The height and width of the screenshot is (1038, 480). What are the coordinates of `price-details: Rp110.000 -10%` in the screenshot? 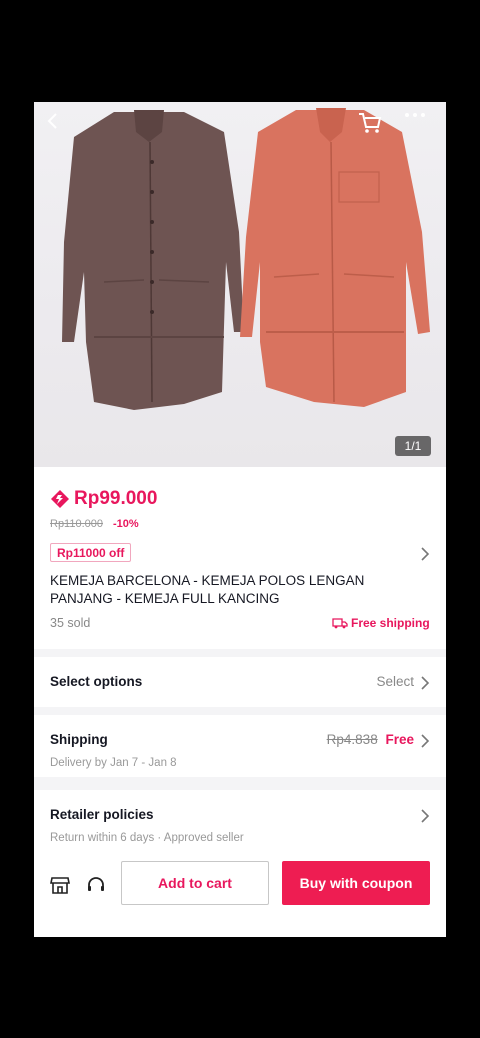 It's located at (94, 524).